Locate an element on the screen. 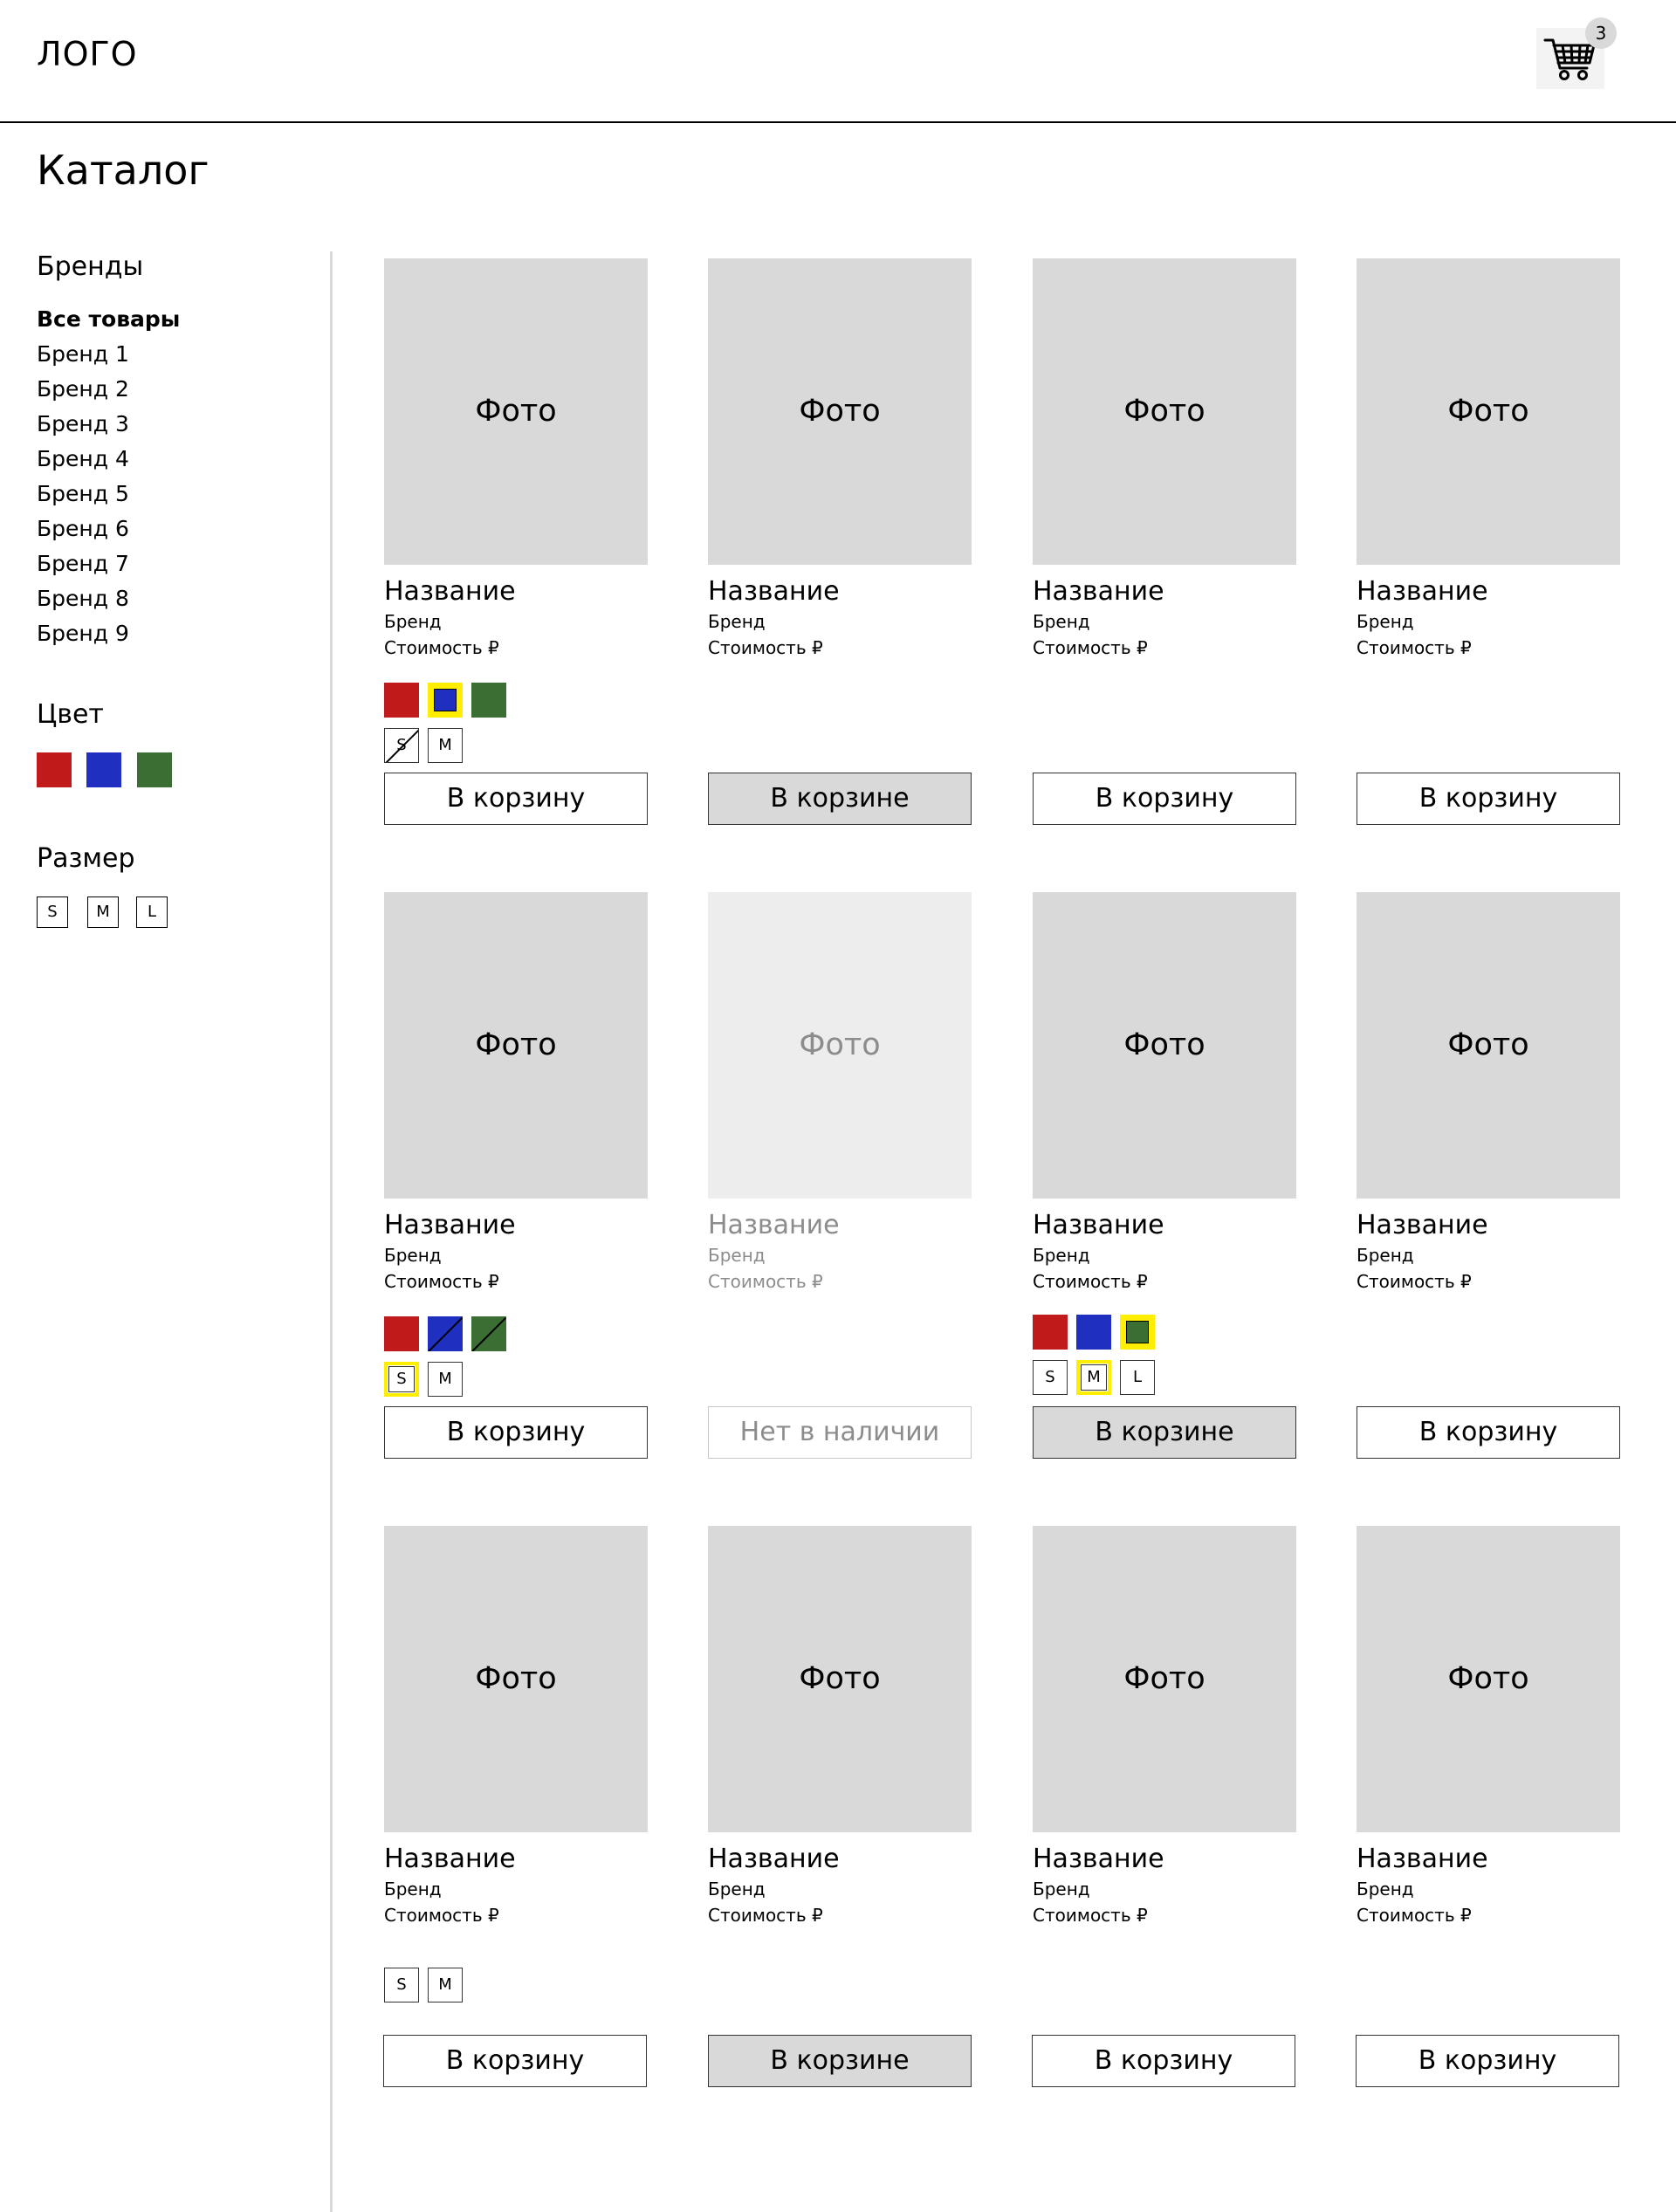 The width and height of the screenshot is (1676, 2212). cart-count-badge: 3 is located at coordinates (1601, 33).